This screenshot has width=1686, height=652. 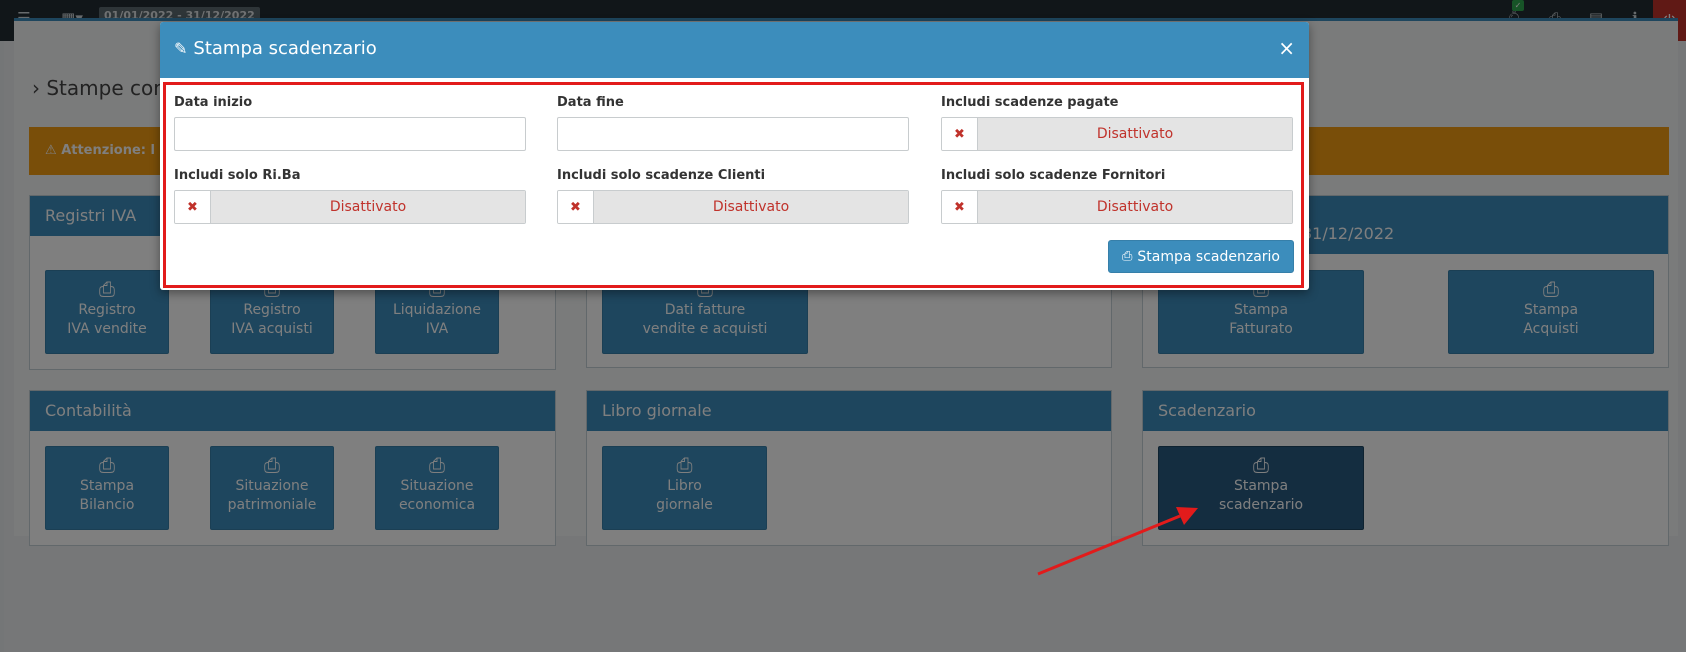 I want to click on field-includi-pagate: Includi scadenze pagate ✖ Disattivato, so click(x=1117, y=123).